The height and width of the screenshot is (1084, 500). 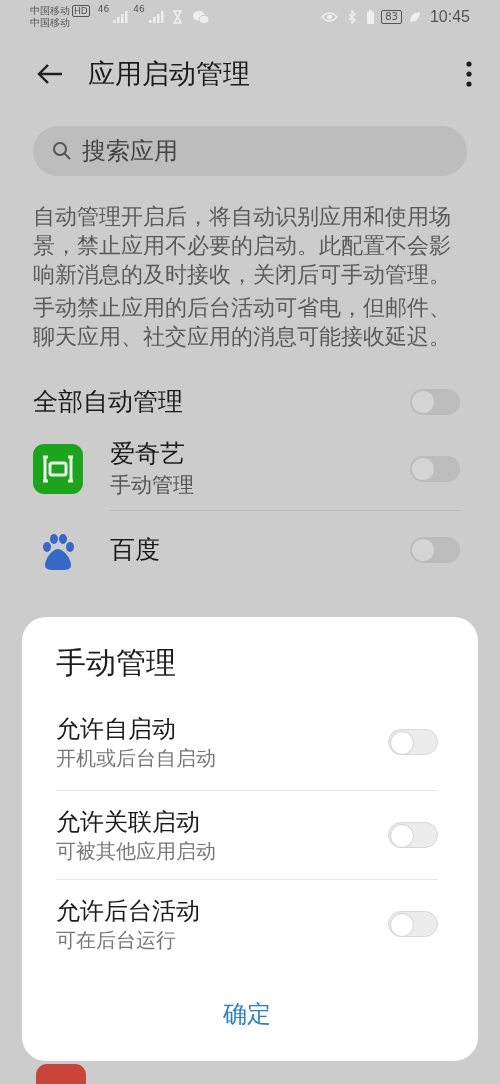 What do you see at coordinates (200, 17) in the screenshot?
I see `chat-icon` at bounding box center [200, 17].